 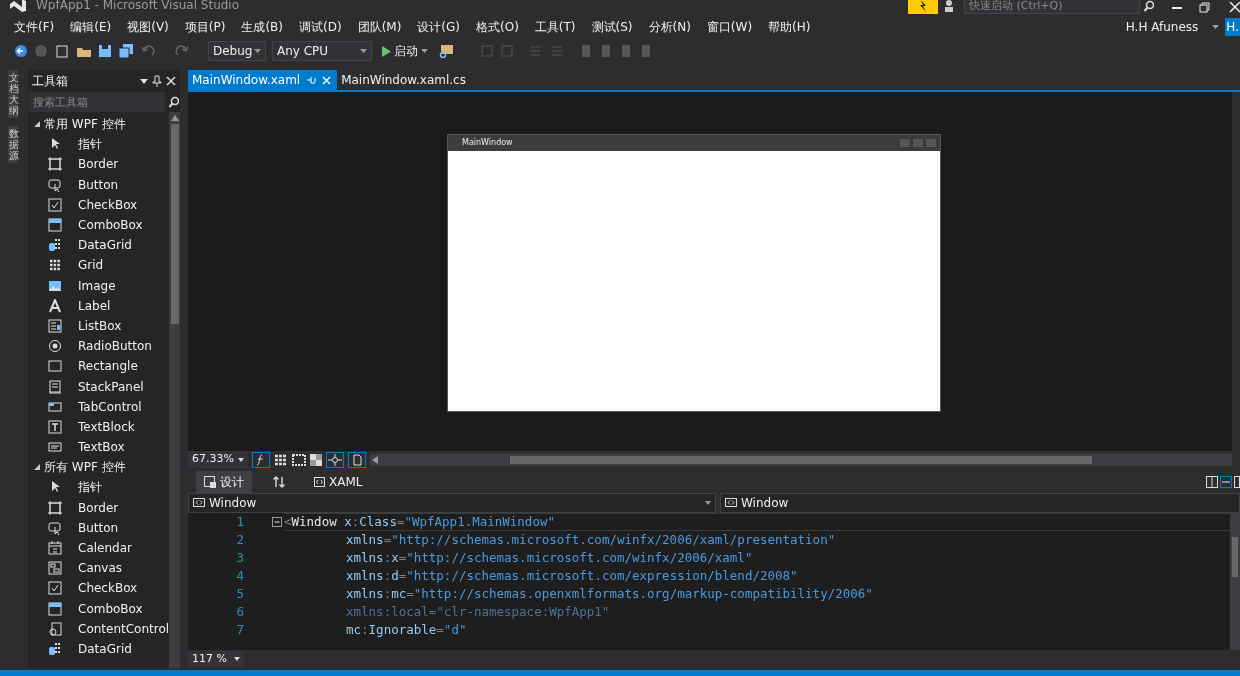 I want to click on toolbox-group: 所有 WPF 控件, so click(x=99, y=467).